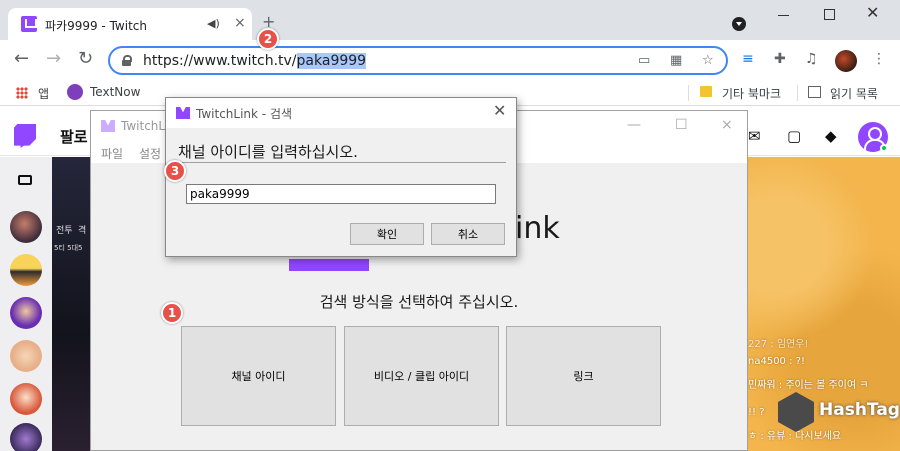  Describe the element at coordinates (127, 60) in the screenshot. I see `lock-icon` at that location.